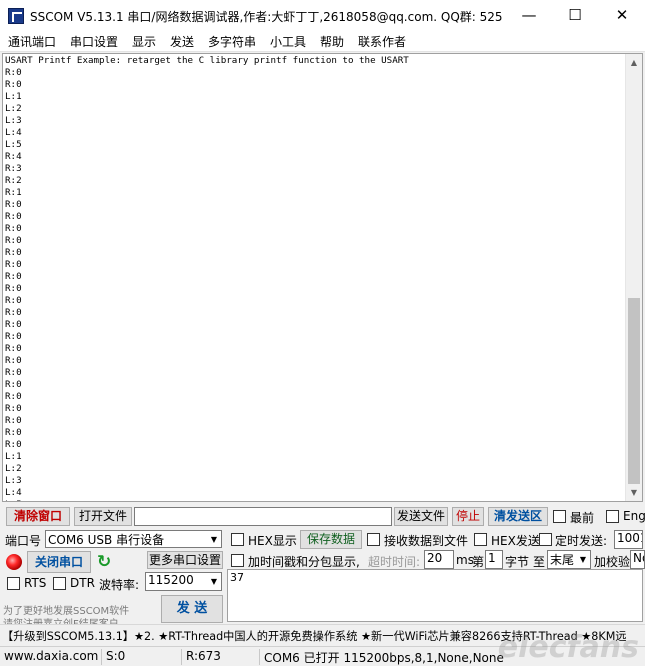  I want to click on status-received-count: R:673, so click(222, 657).